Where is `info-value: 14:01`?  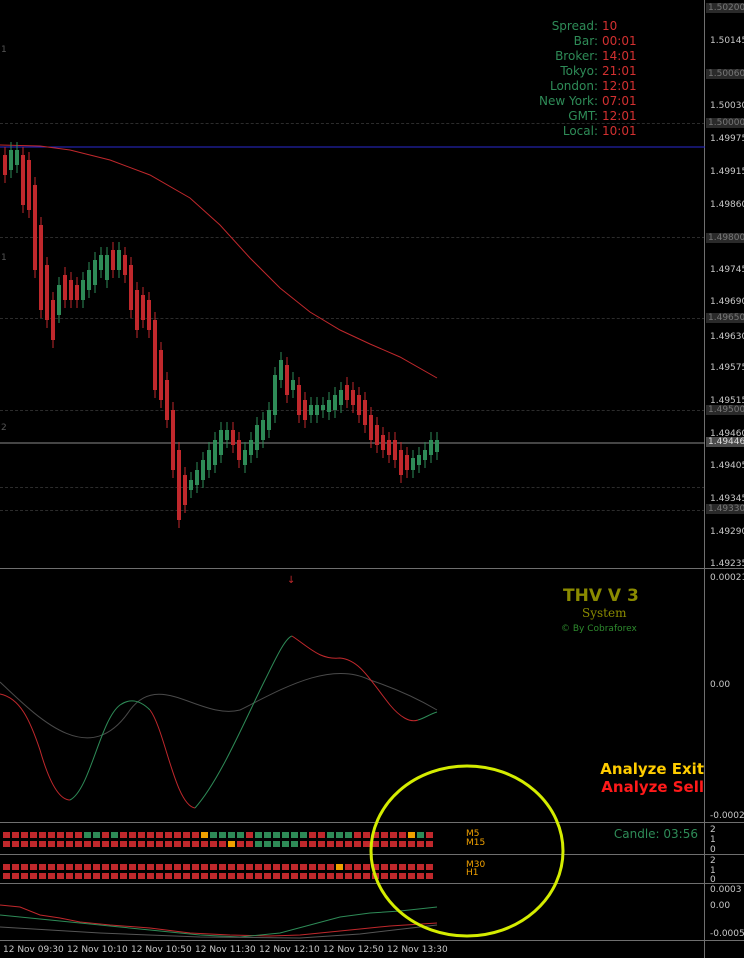
info-value: 14:01 is located at coordinates (619, 56).